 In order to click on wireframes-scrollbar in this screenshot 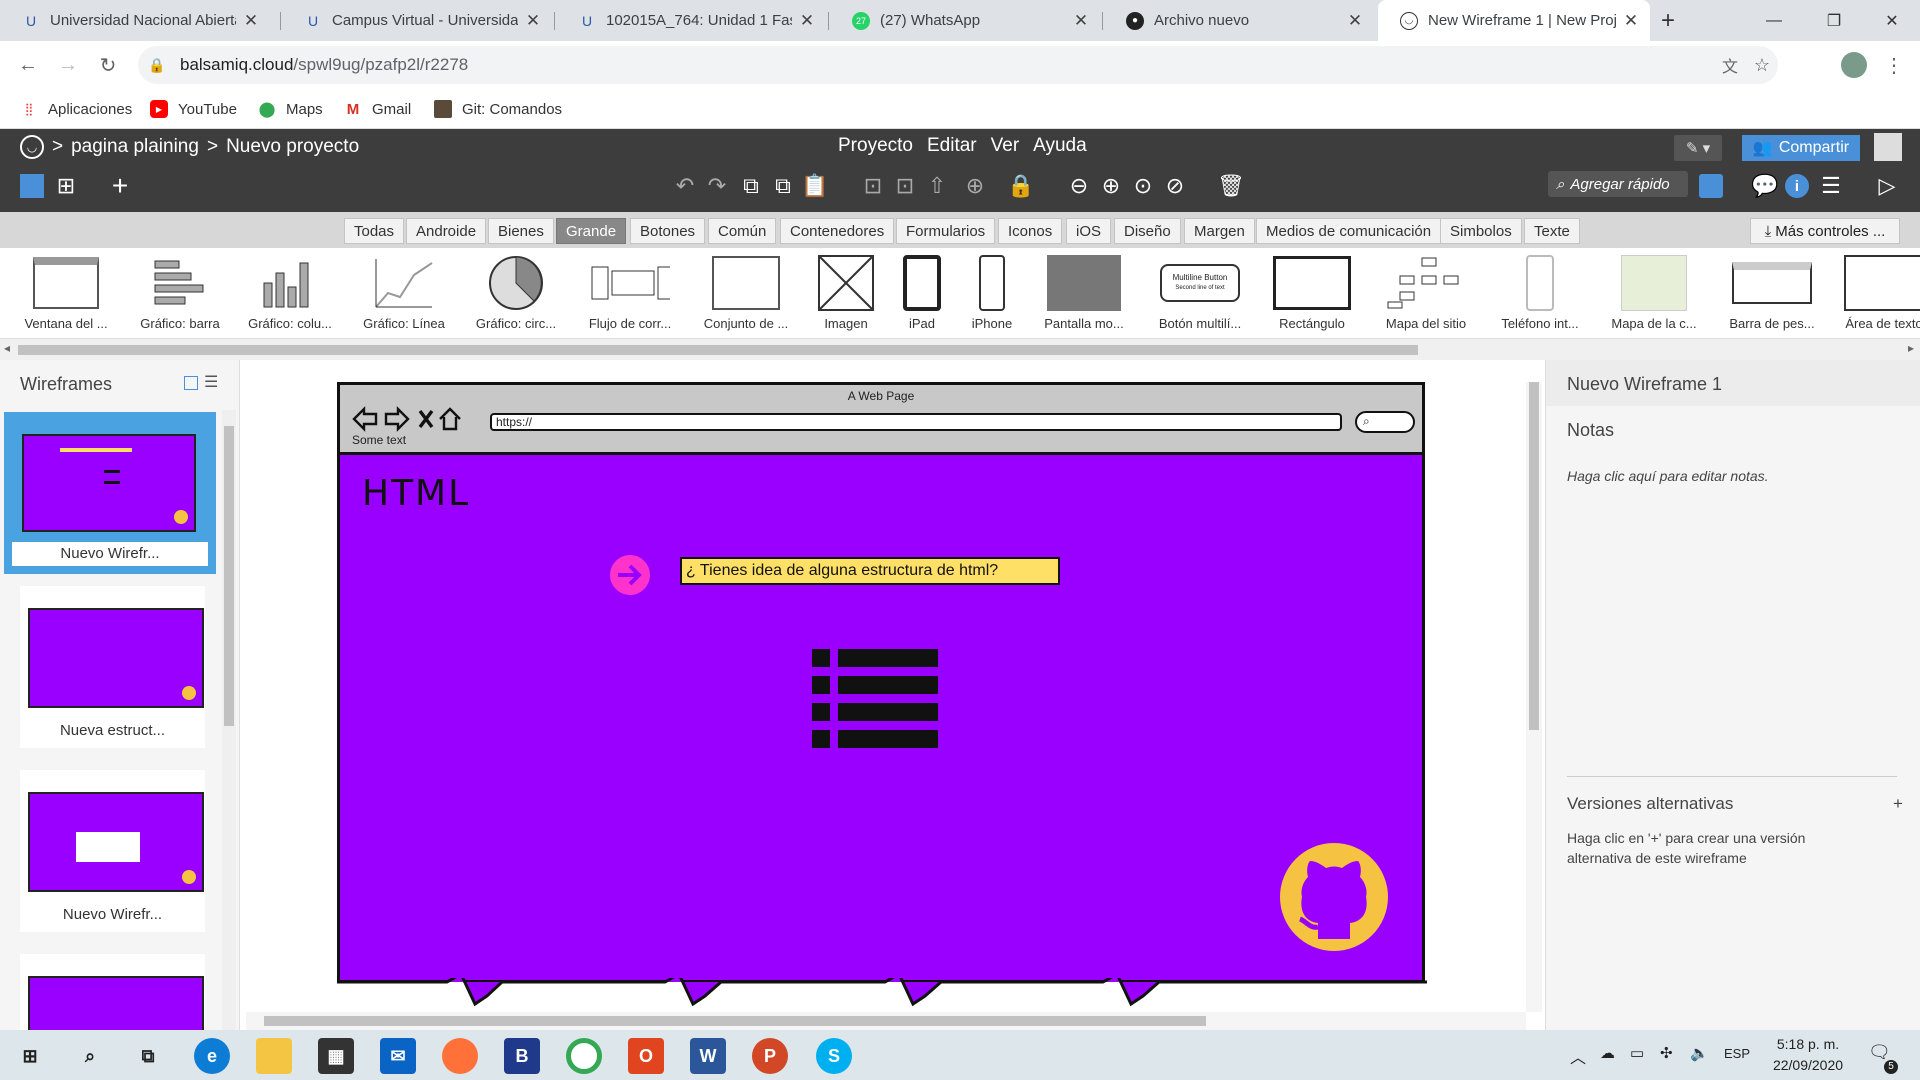, I will do `click(229, 720)`.